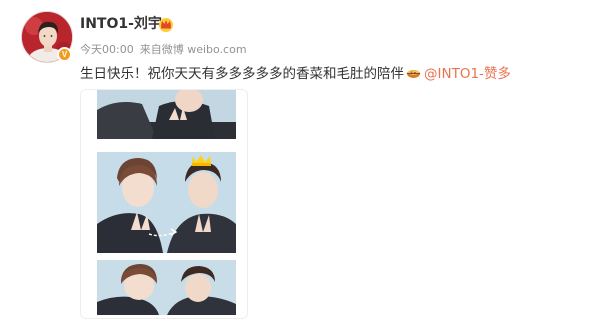 Image resolution: width=604 pixels, height=331 pixels. I want to click on photo-panel-middle, so click(166, 202).